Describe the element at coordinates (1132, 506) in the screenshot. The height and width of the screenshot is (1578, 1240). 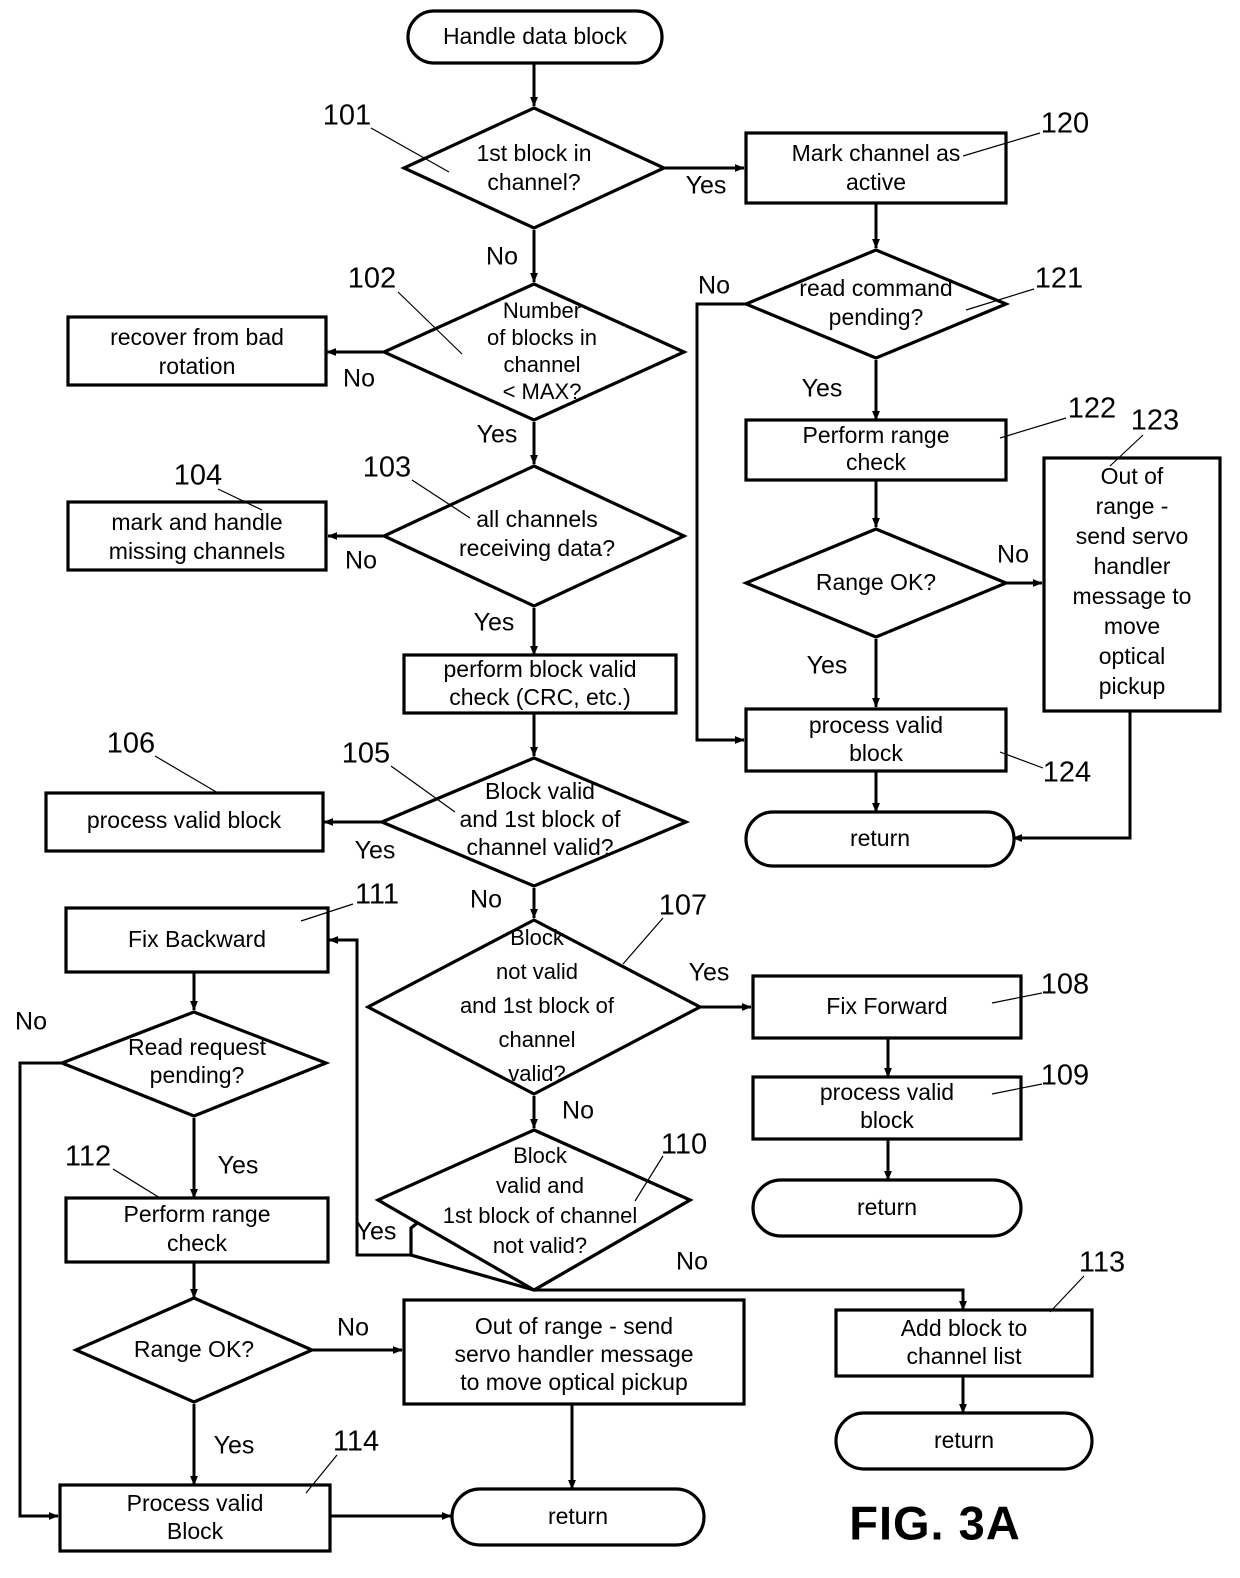
I see `node-123-line-1: range -` at that location.